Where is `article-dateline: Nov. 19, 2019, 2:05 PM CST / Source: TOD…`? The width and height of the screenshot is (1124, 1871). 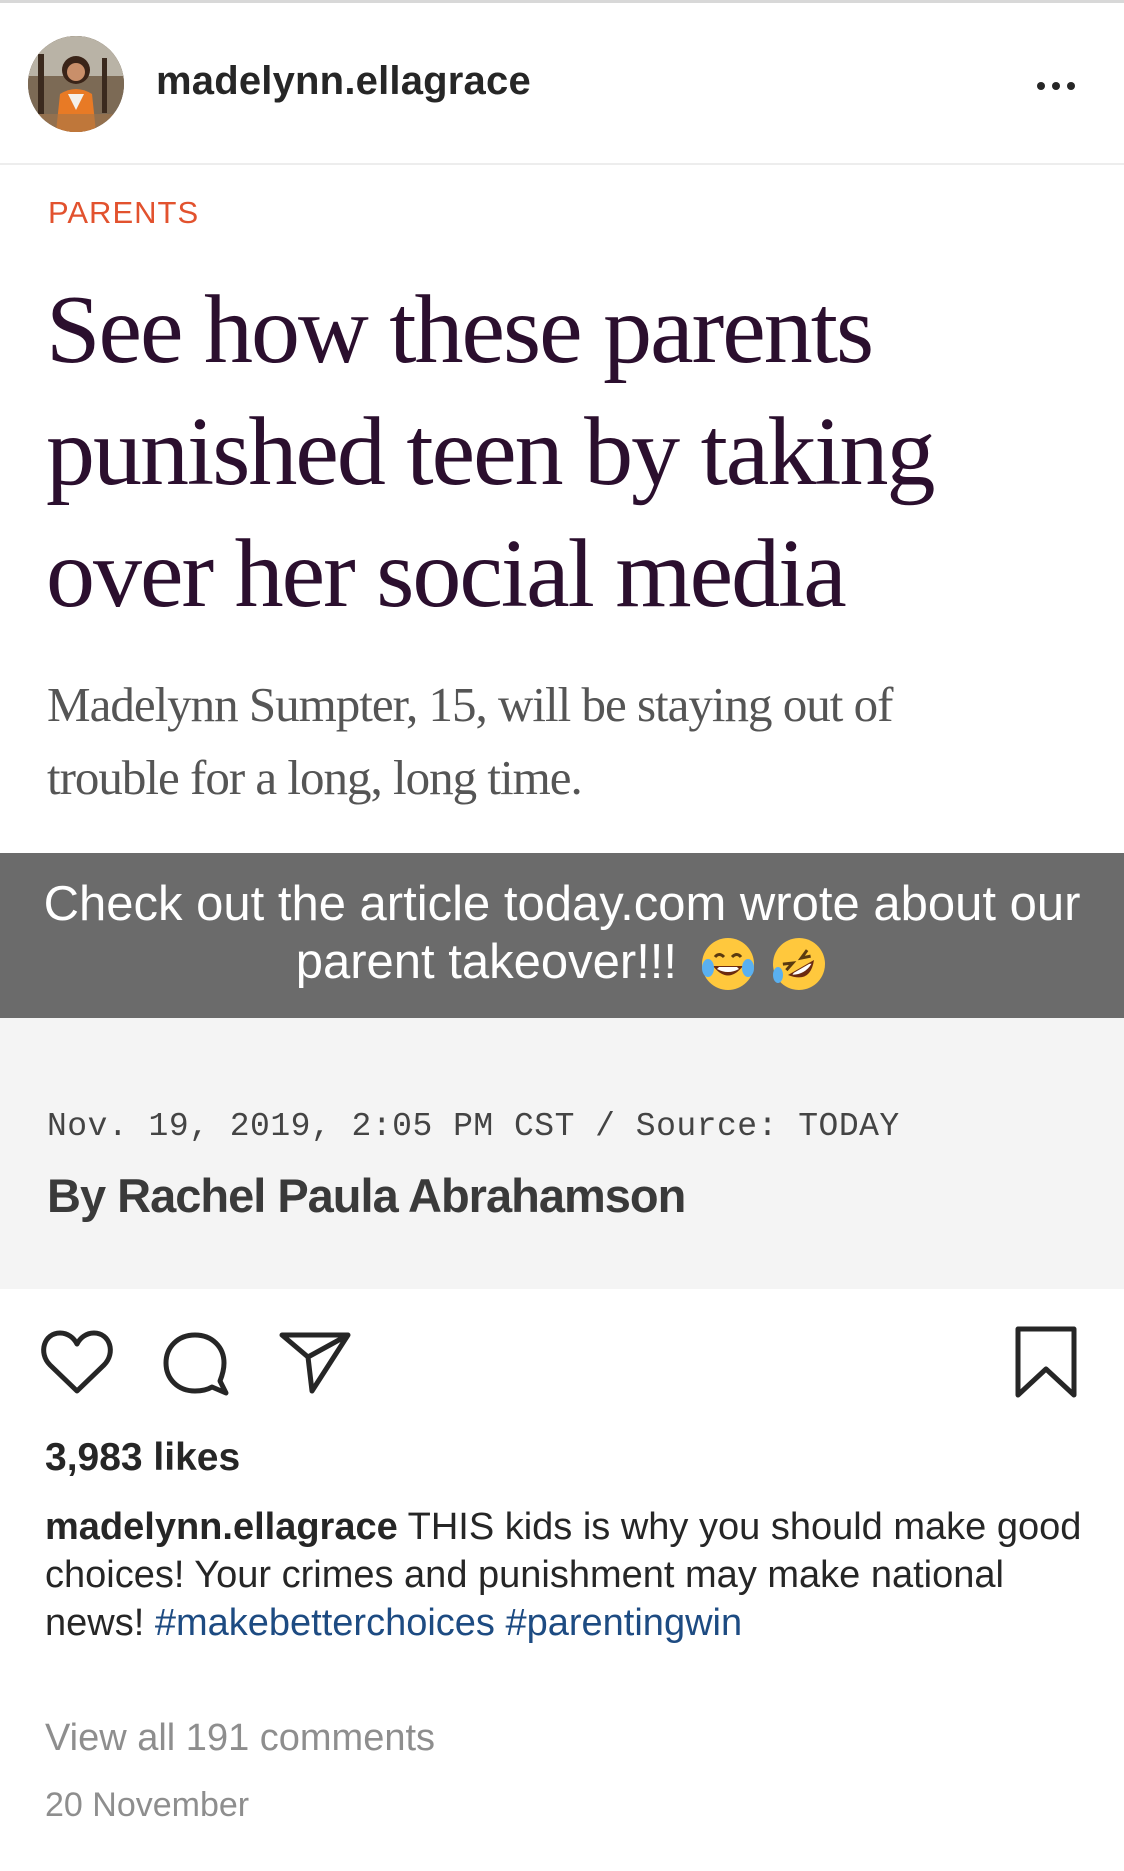 article-dateline: Nov. 19, 2019, 2:05 PM CST / Source: TOD… is located at coordinates (473, 1126).